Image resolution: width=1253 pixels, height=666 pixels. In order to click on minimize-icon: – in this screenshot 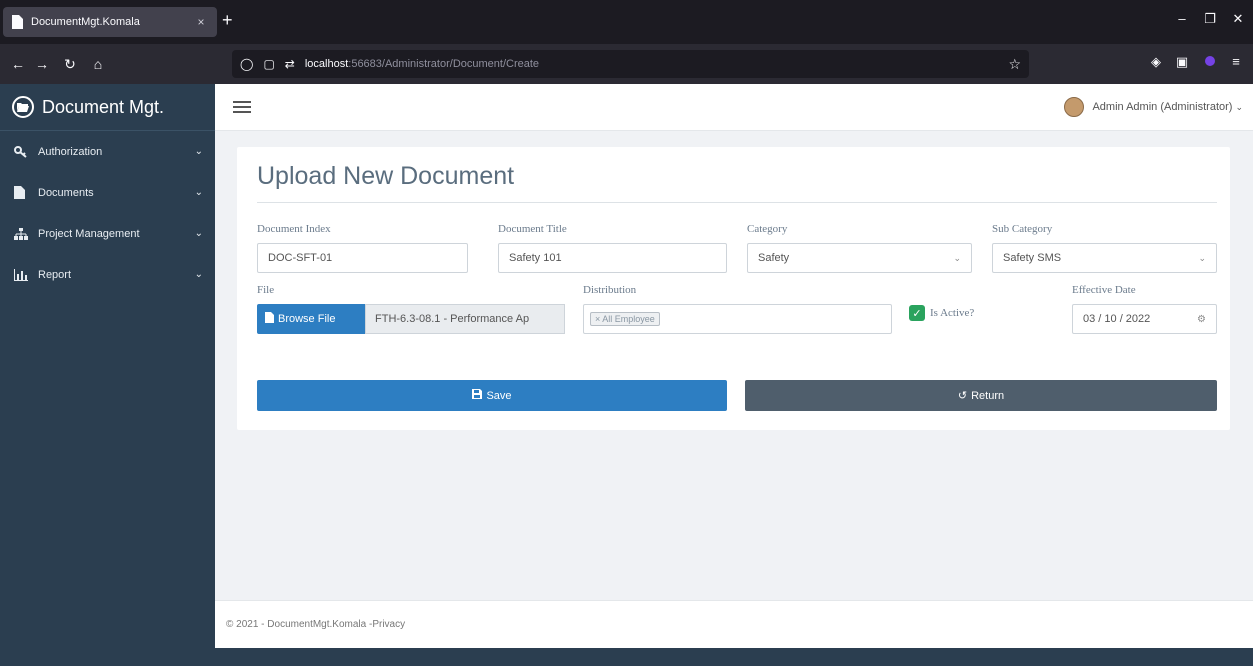, I will do `click(1182, 18)`.